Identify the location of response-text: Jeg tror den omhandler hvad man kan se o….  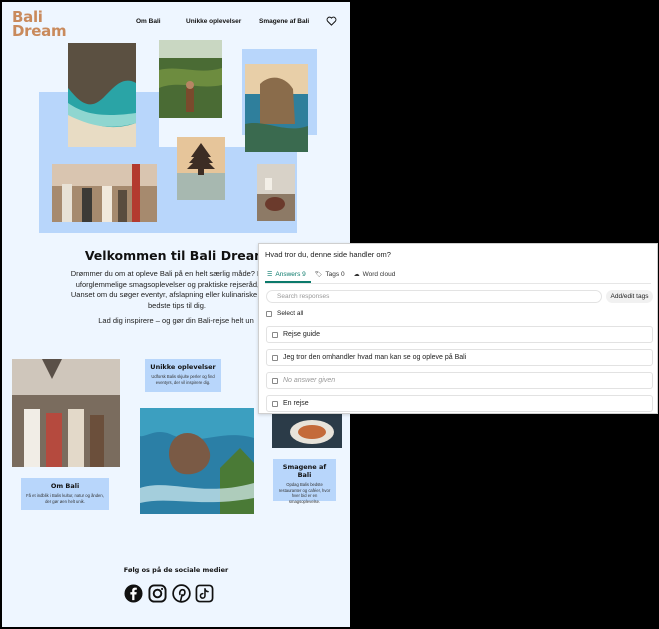
(375, 357).